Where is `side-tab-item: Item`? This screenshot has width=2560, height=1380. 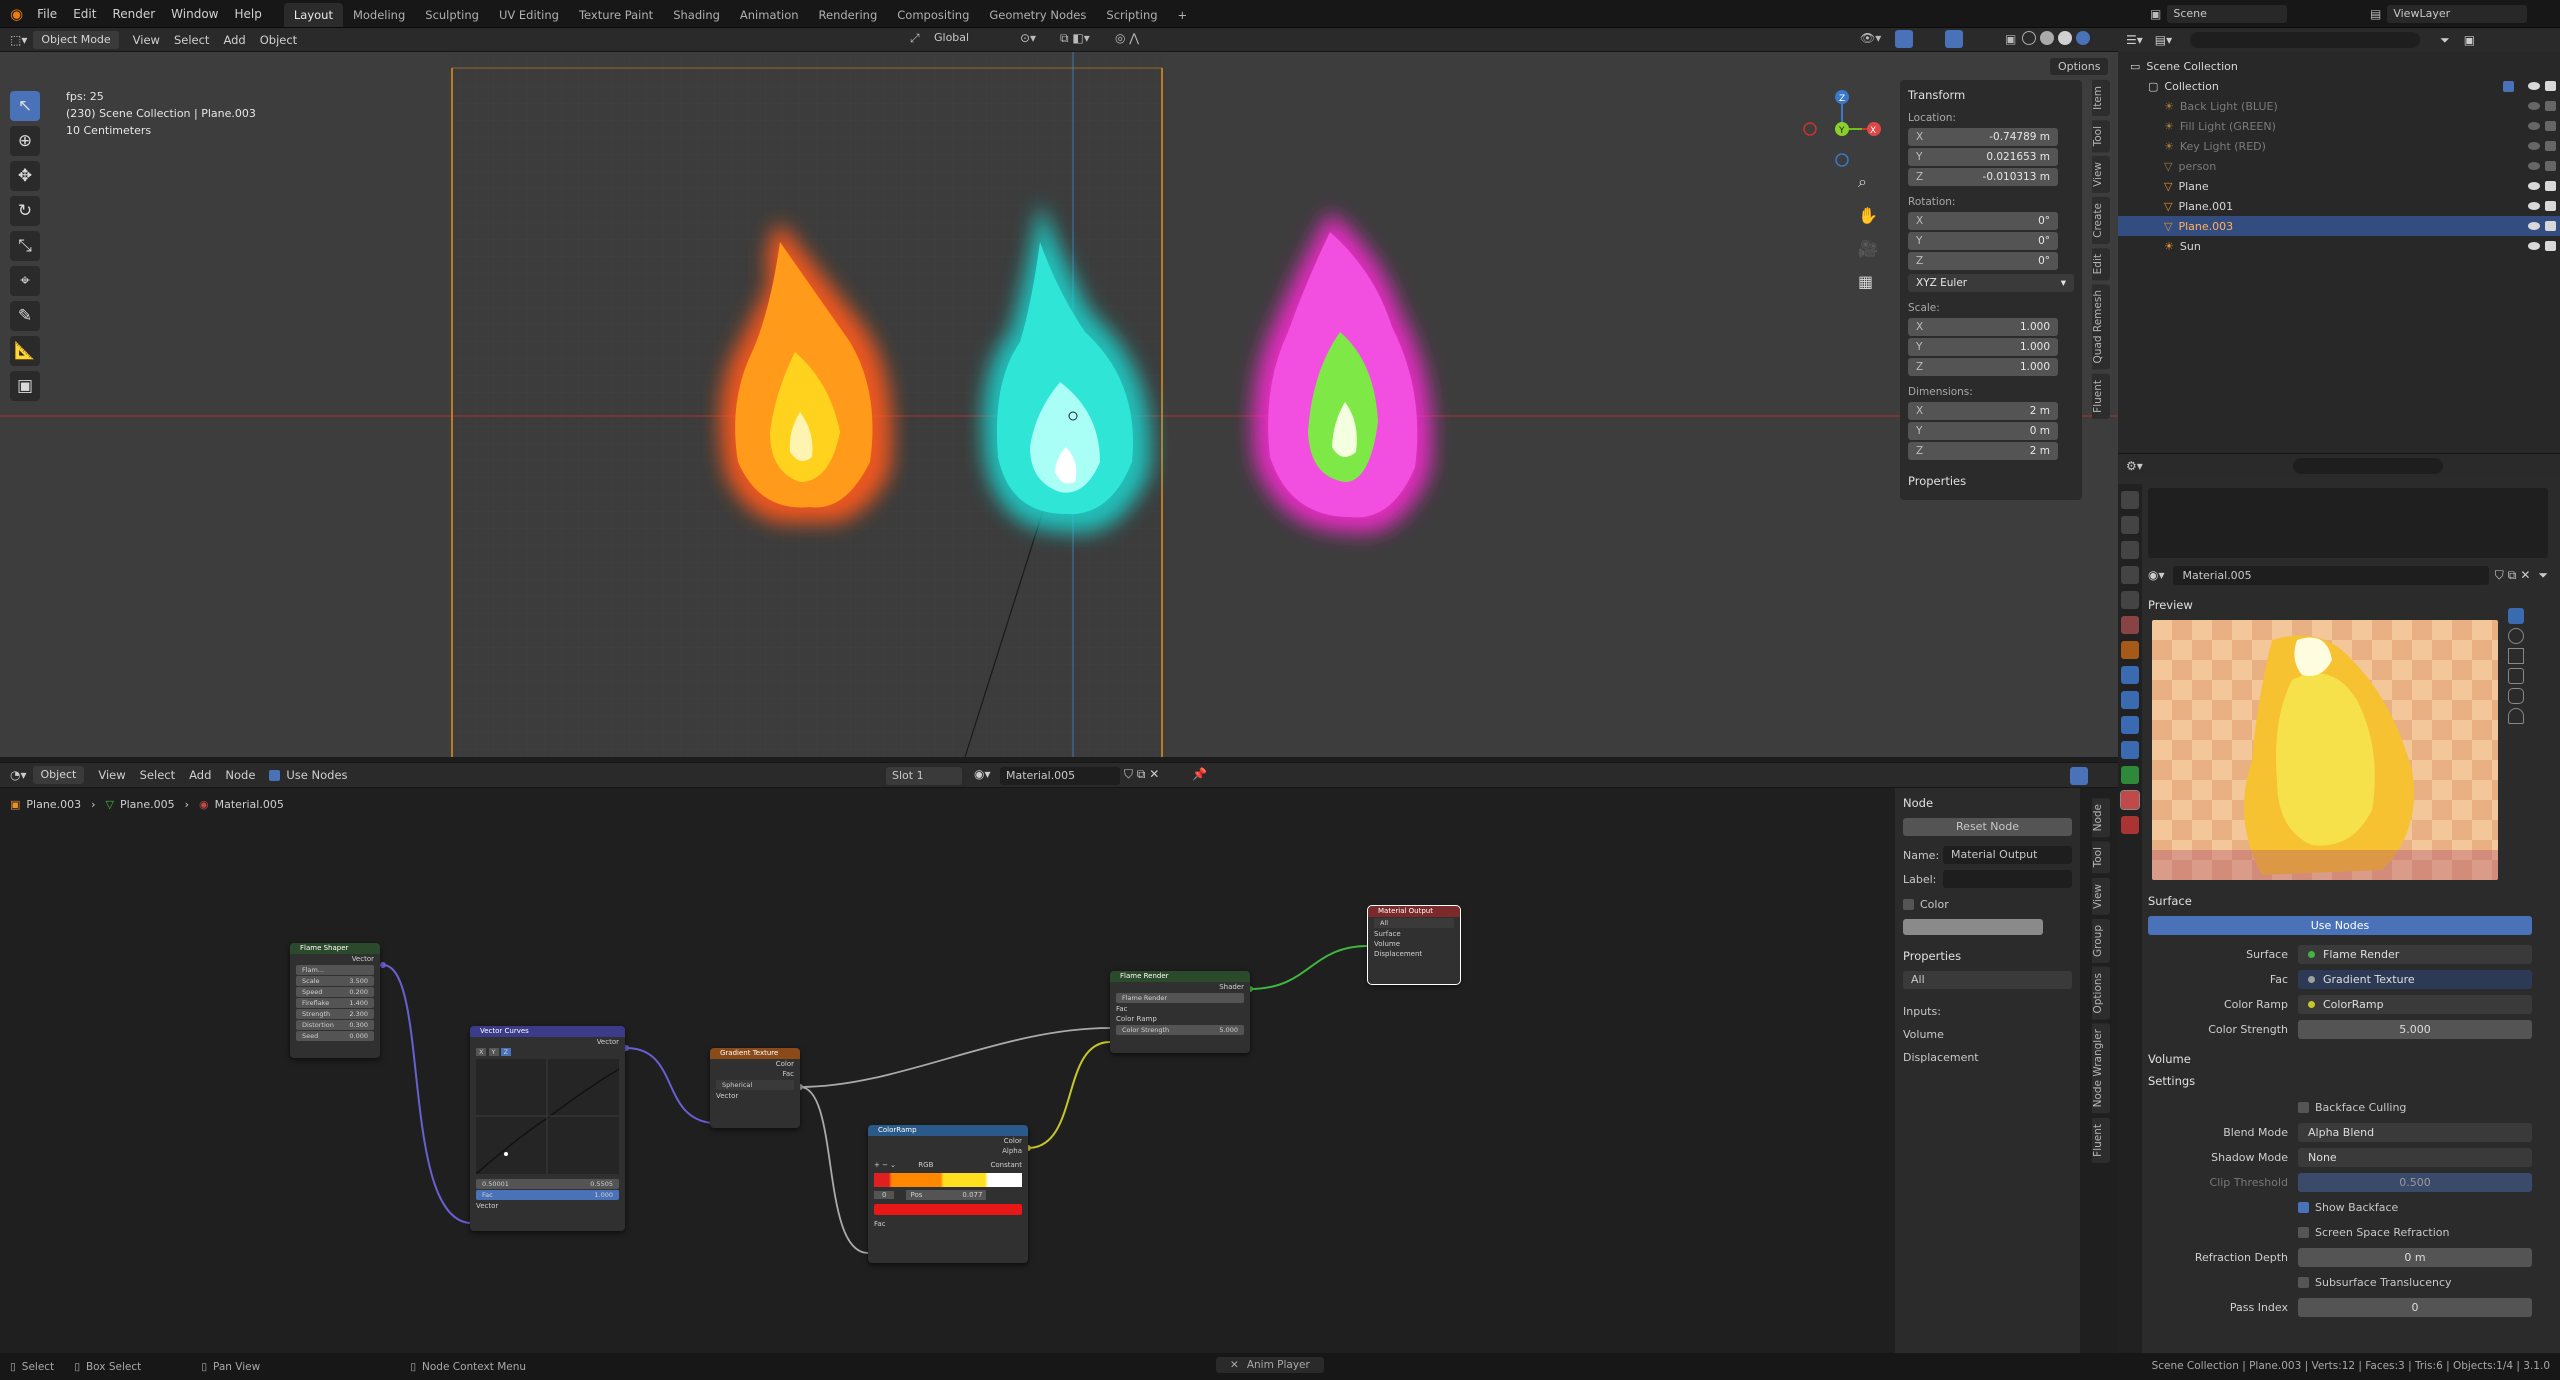 side-tab-item: Item is located at coordinates (2101, 98).